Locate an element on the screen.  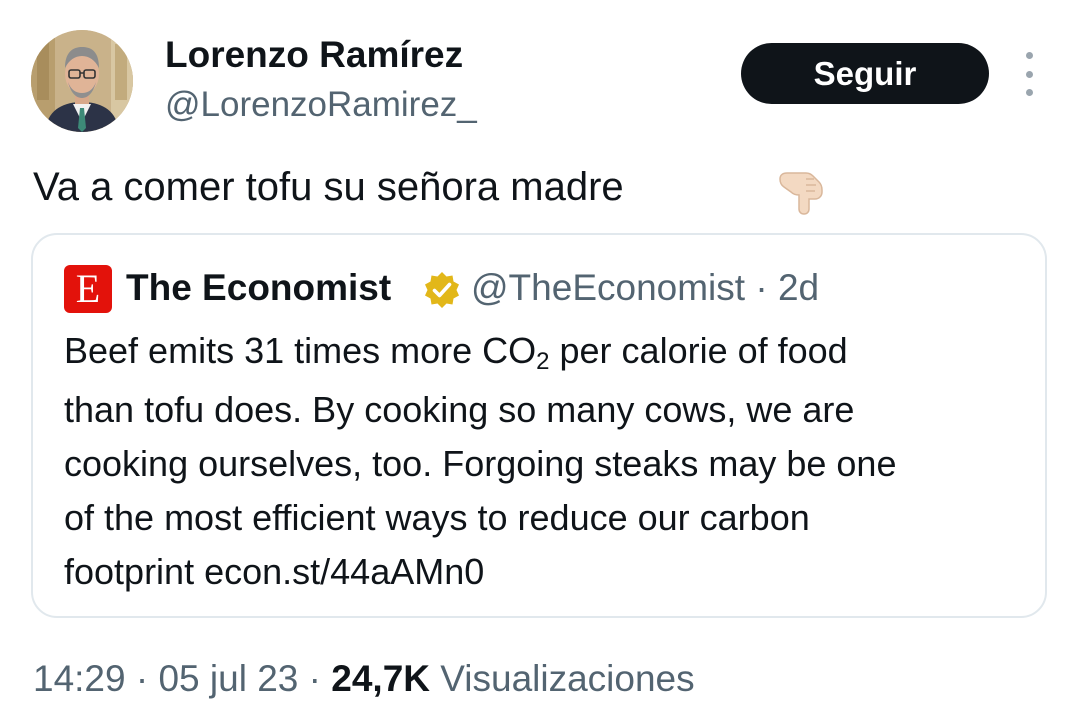
views-label: Visualizaciones is located at coordinates (567, 678).